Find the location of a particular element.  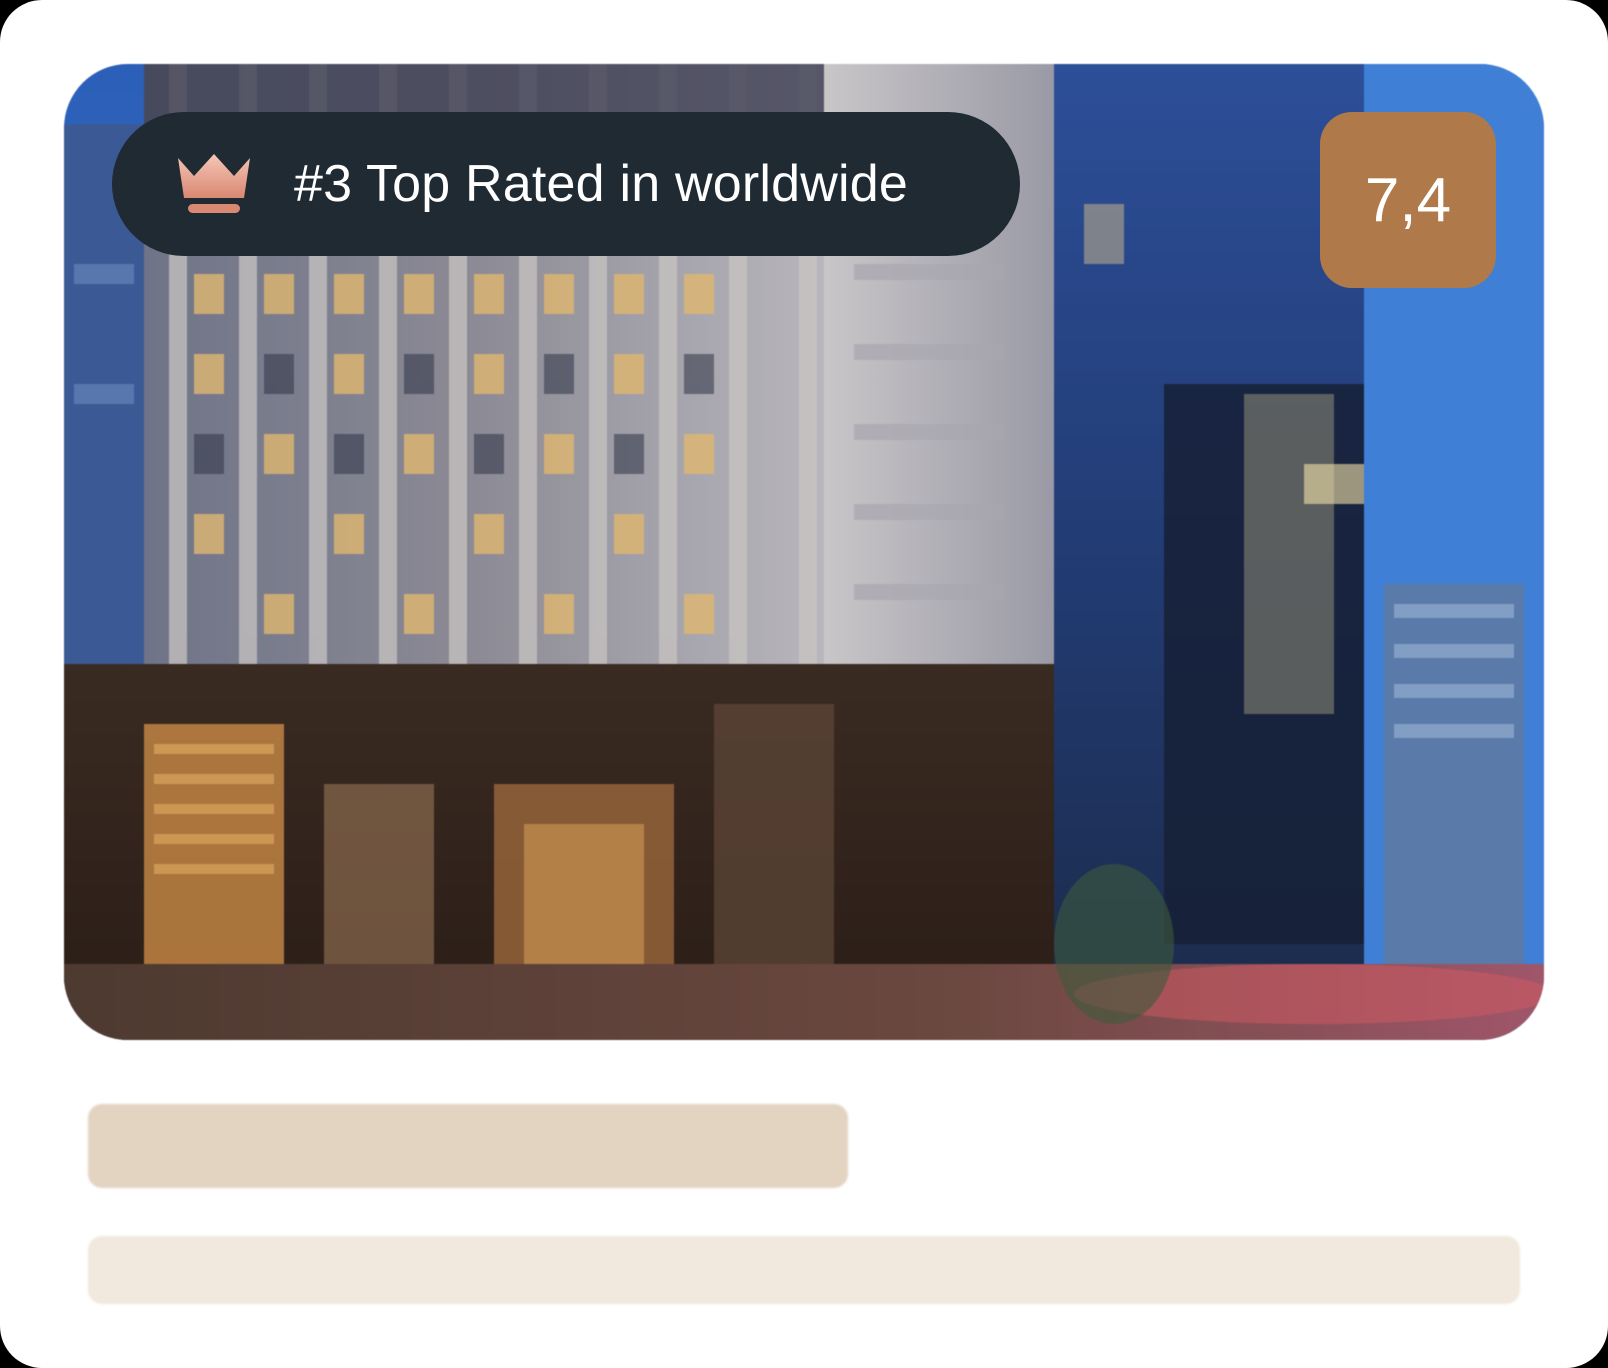

crown-icon is located at coordinates (214, 183).